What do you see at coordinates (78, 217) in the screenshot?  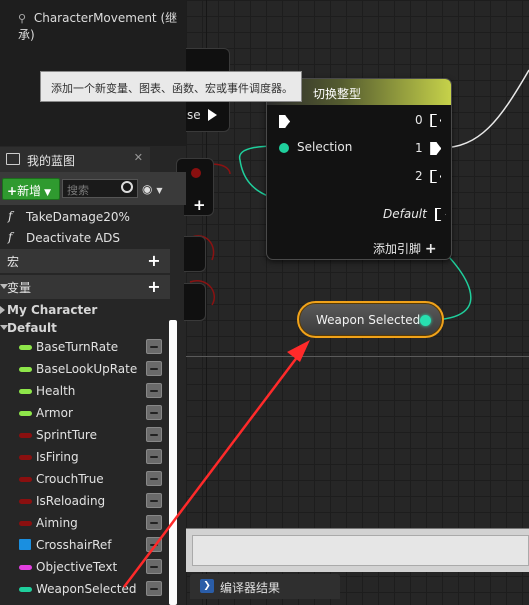 I see `function-label: TakeDamage20%` at bounding box center [78, 217].